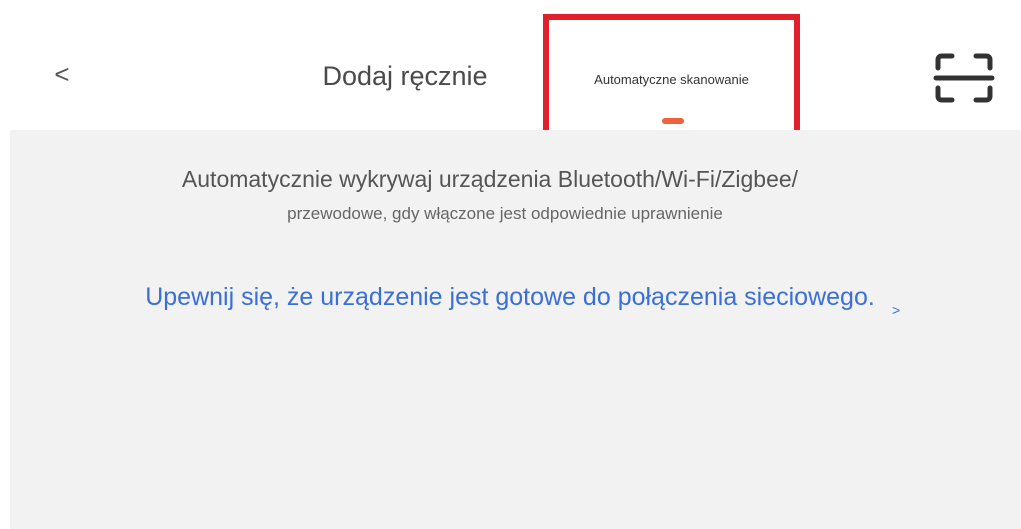  I want to click on back-button: <, so click(62, 74).